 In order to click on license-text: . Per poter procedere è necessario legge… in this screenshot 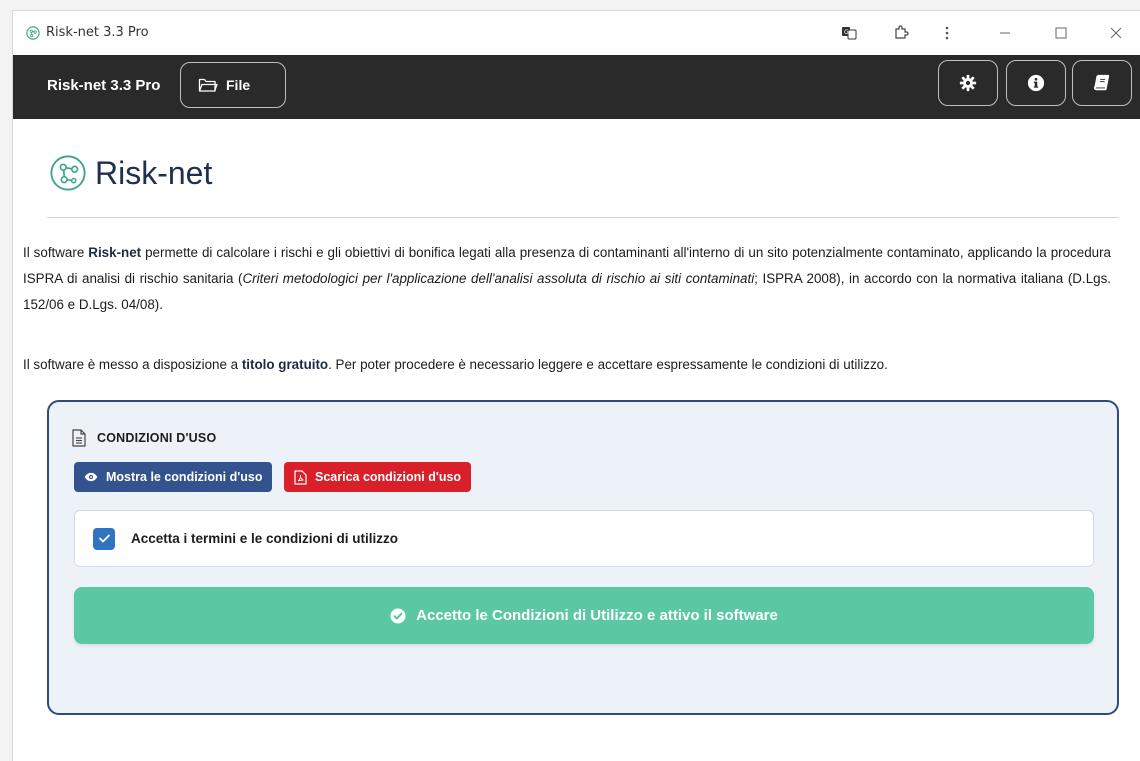, I will do `click(608, 364)`.